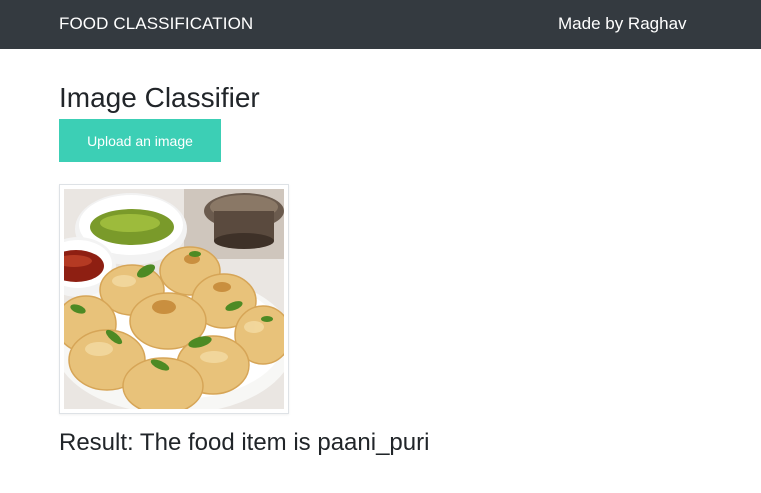 The image size is (761, 493). What do you see at coordinates (156, 24) in the screenshot?
I see `navbar-brand: FOOD CLASSIFICATION` at bounding box center [156, 24].